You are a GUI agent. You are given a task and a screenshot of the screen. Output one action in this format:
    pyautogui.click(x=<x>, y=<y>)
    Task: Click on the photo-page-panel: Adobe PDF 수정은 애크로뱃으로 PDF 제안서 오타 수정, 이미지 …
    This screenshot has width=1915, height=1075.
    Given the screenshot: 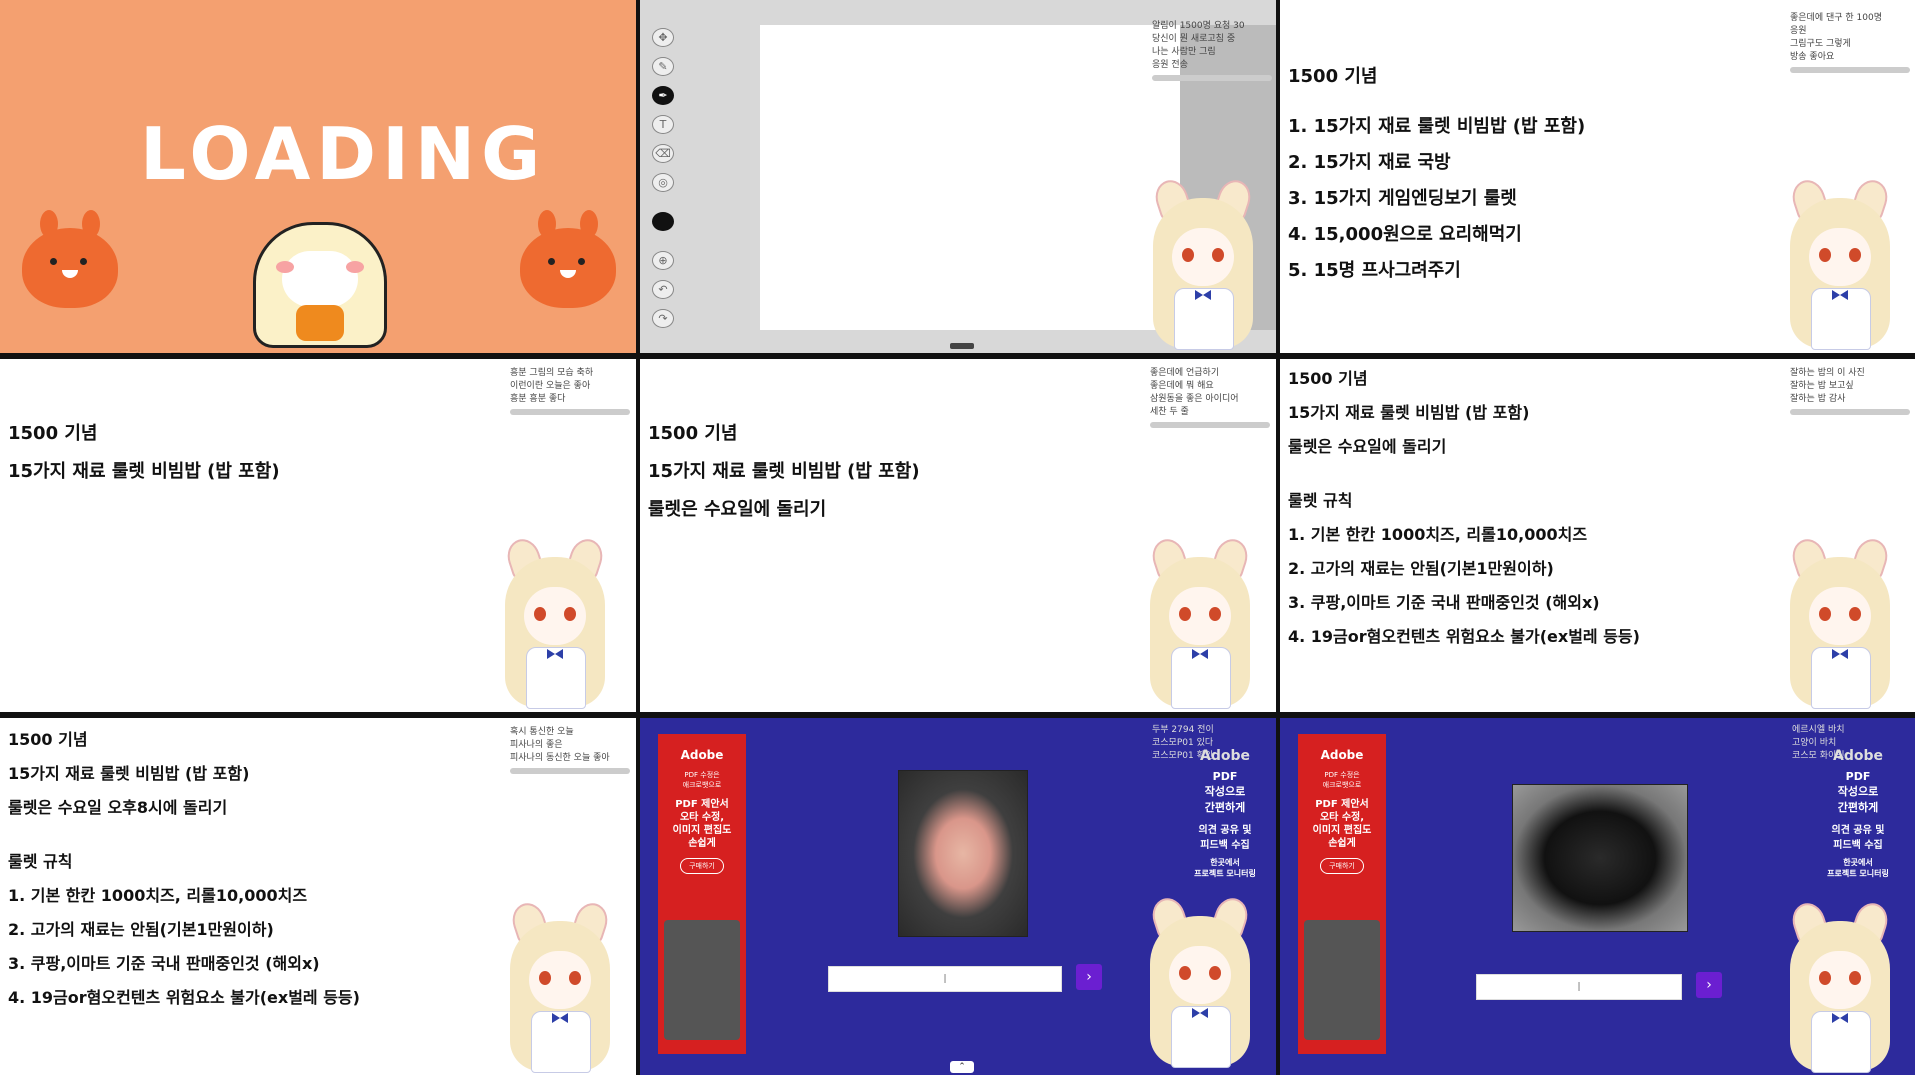 What is the action you would take?
    pyautogui.click(x=958, y=896)
    